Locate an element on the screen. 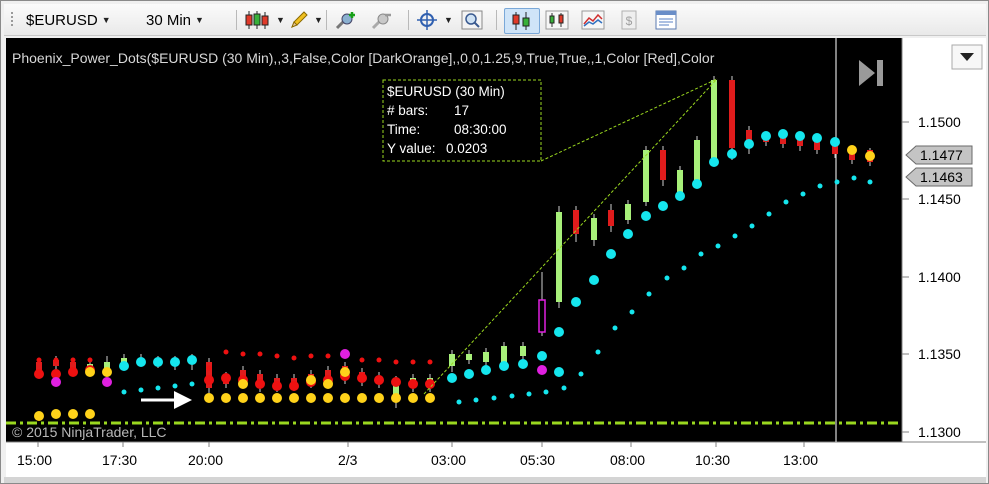 The image size is (989, 484). interval-selector: 30 Min ▼ is located at coordinates (175, 20).